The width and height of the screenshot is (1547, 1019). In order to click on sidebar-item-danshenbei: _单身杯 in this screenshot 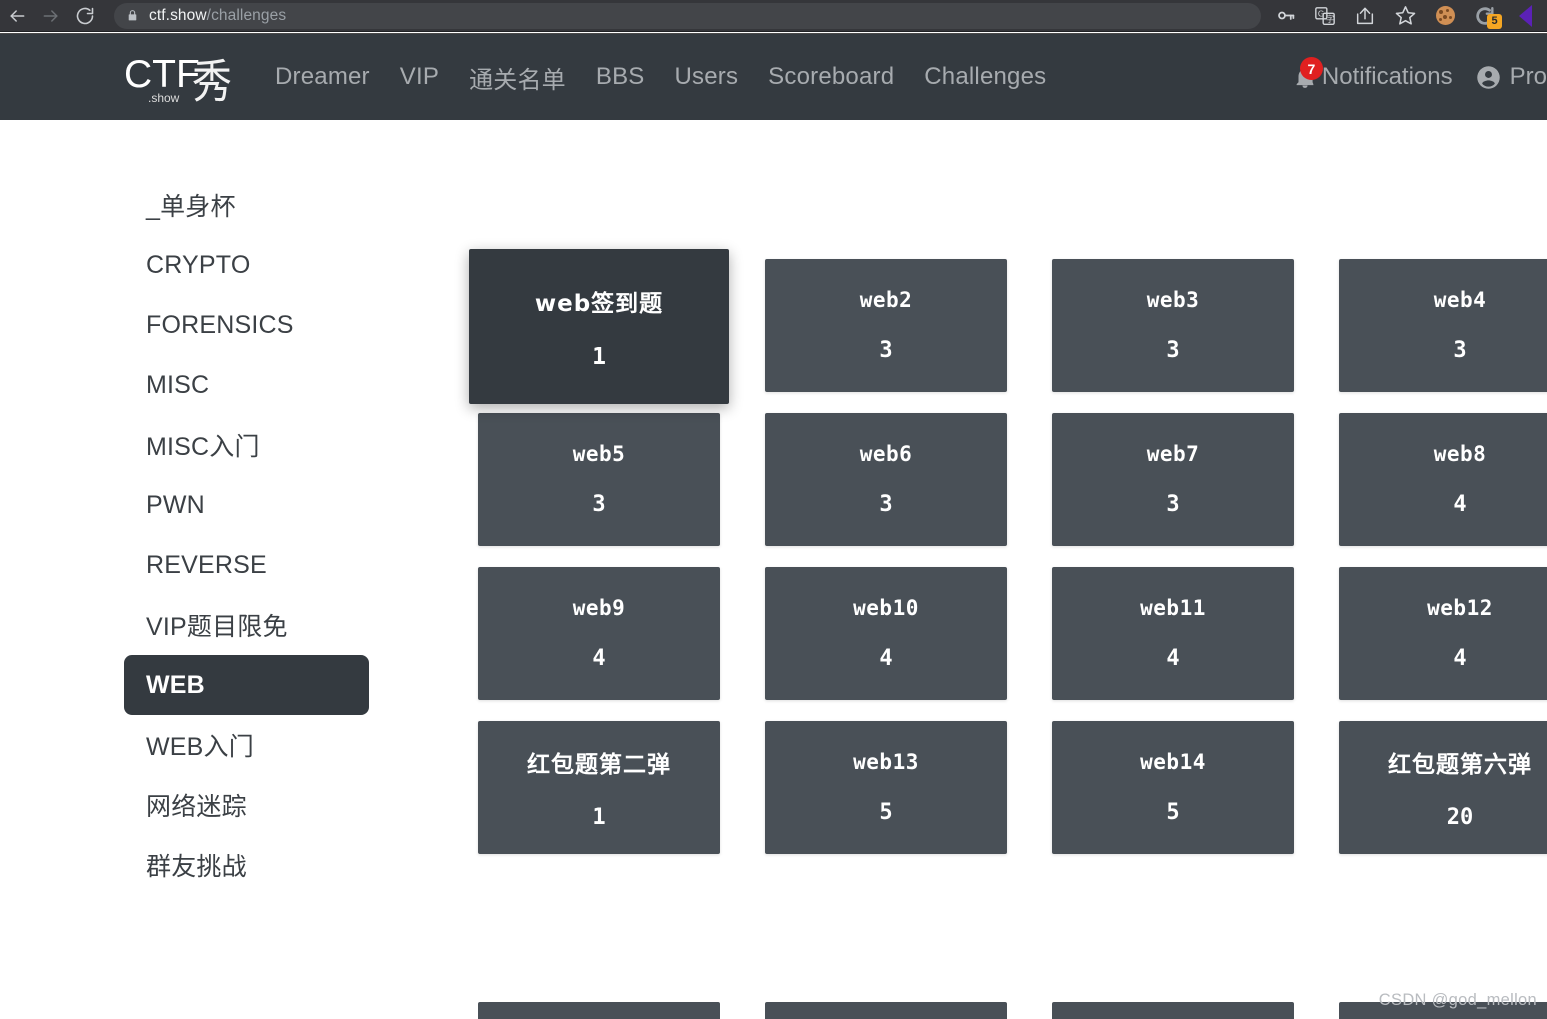, I will do `click(246, 205)`.